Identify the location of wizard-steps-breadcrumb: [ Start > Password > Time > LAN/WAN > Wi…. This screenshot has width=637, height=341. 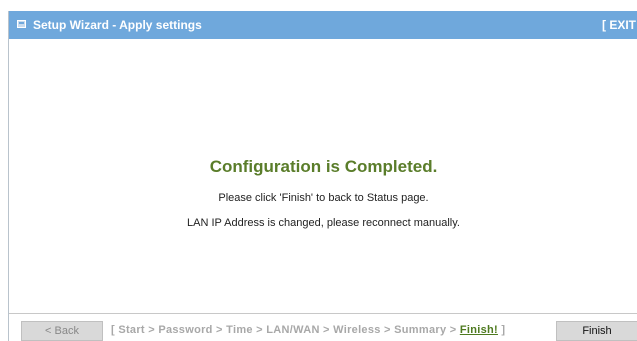
(308, 330).